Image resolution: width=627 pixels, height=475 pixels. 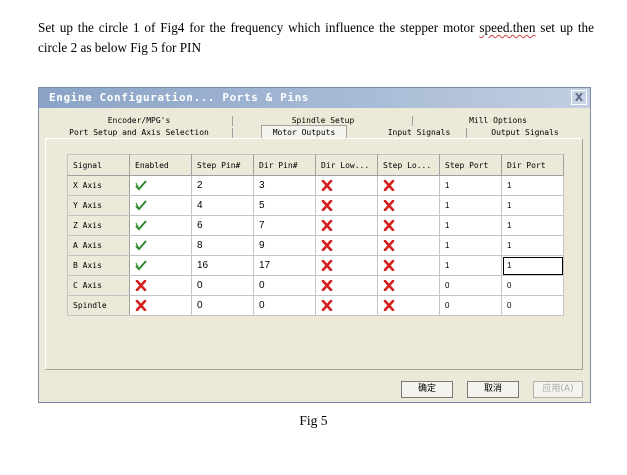 I want to click on signal-label: A Axis, so click(x=98, y=245).